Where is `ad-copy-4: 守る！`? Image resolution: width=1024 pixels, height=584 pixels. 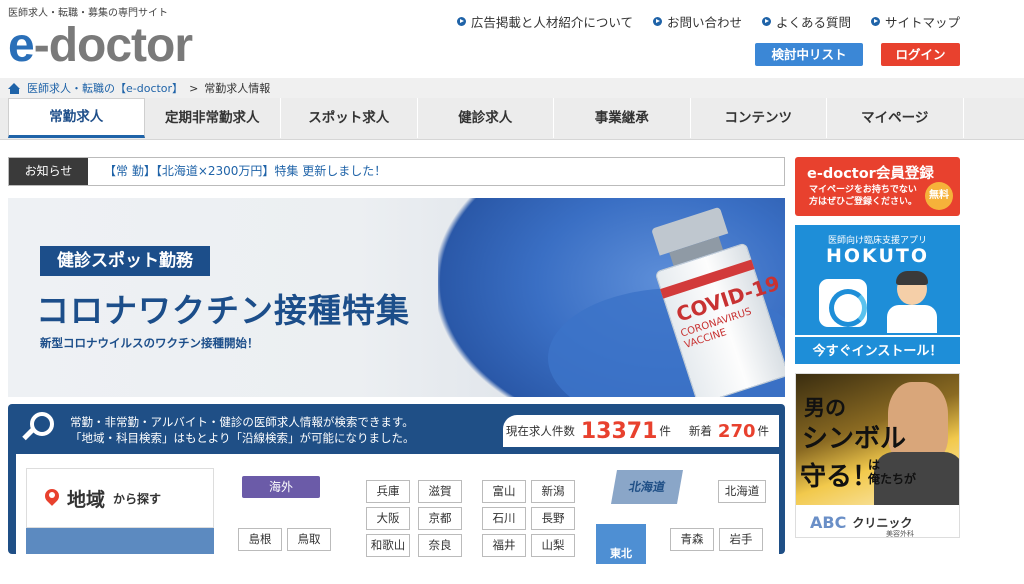
ad-copy-4: 守る！ is located at coordinates (839, 477).